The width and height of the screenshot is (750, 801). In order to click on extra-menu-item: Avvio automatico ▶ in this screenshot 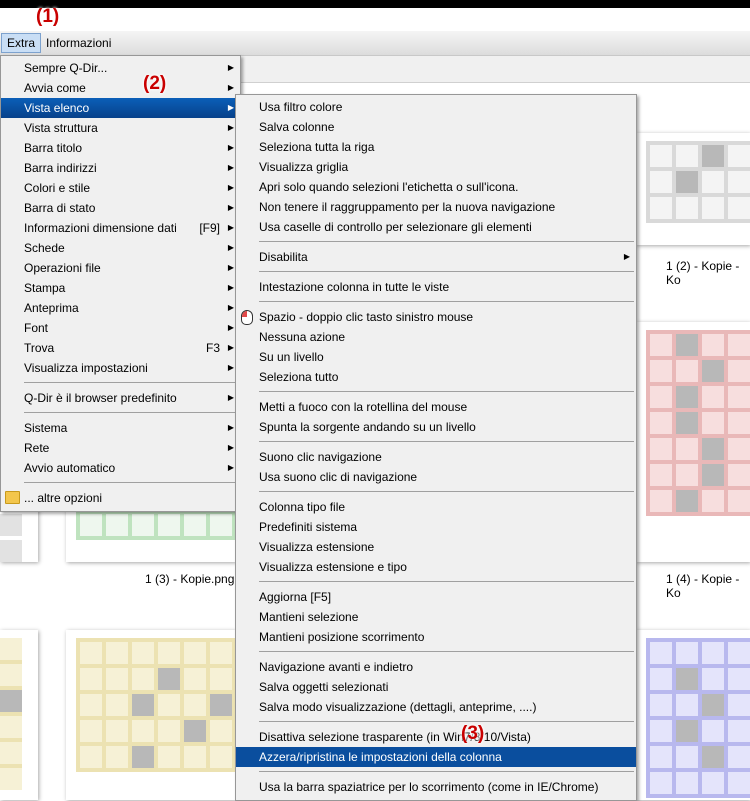, I will do `click(120, 468)`.